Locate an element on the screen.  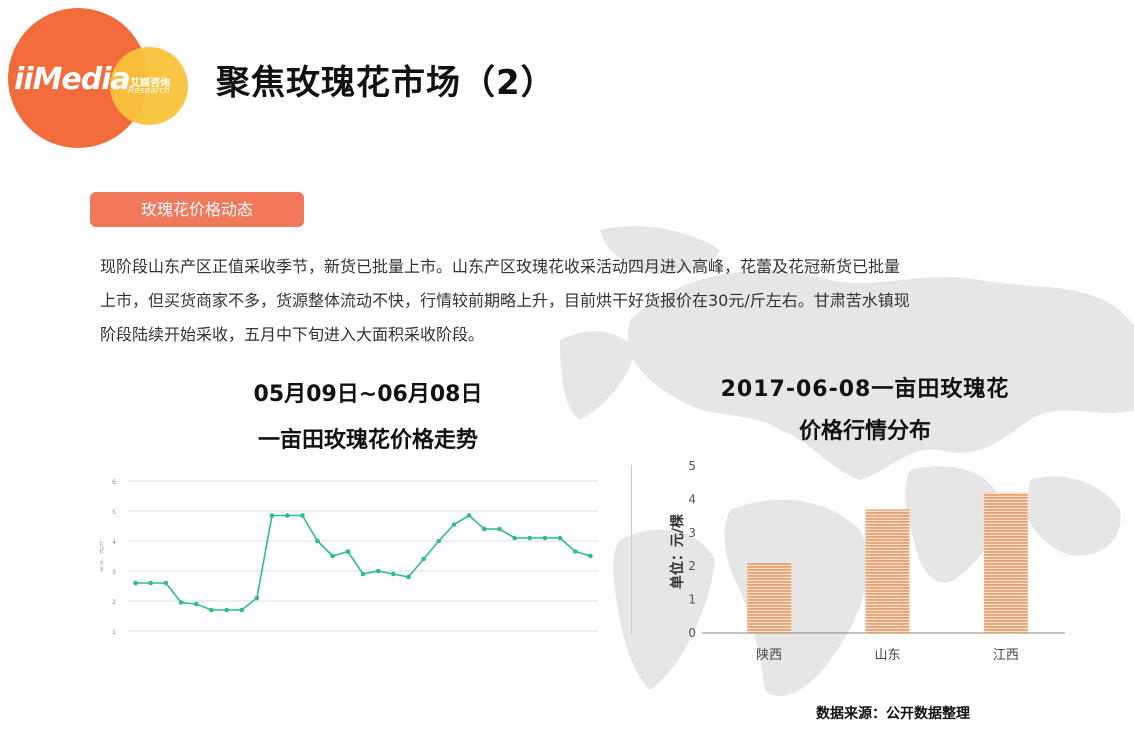
line-chart-y-tick-label: 2 is located at coordinates (114, 602).